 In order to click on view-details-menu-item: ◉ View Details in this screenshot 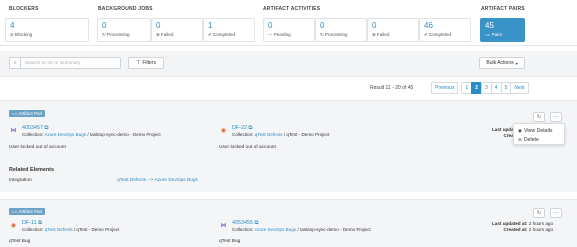, I will do `click(539, 130)`.